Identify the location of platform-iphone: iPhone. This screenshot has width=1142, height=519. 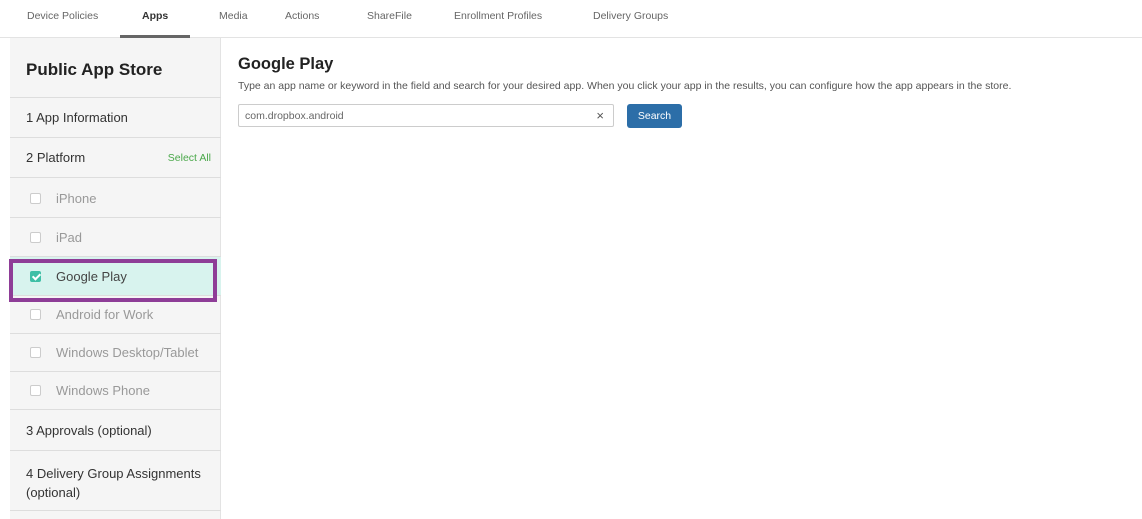
(115, 198).